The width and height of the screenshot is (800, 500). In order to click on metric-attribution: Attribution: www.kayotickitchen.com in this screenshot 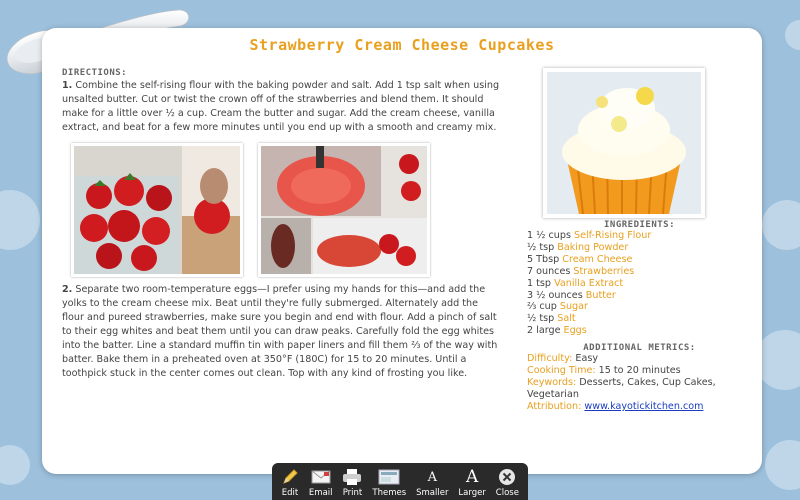, I will do `click(615, 406)`.